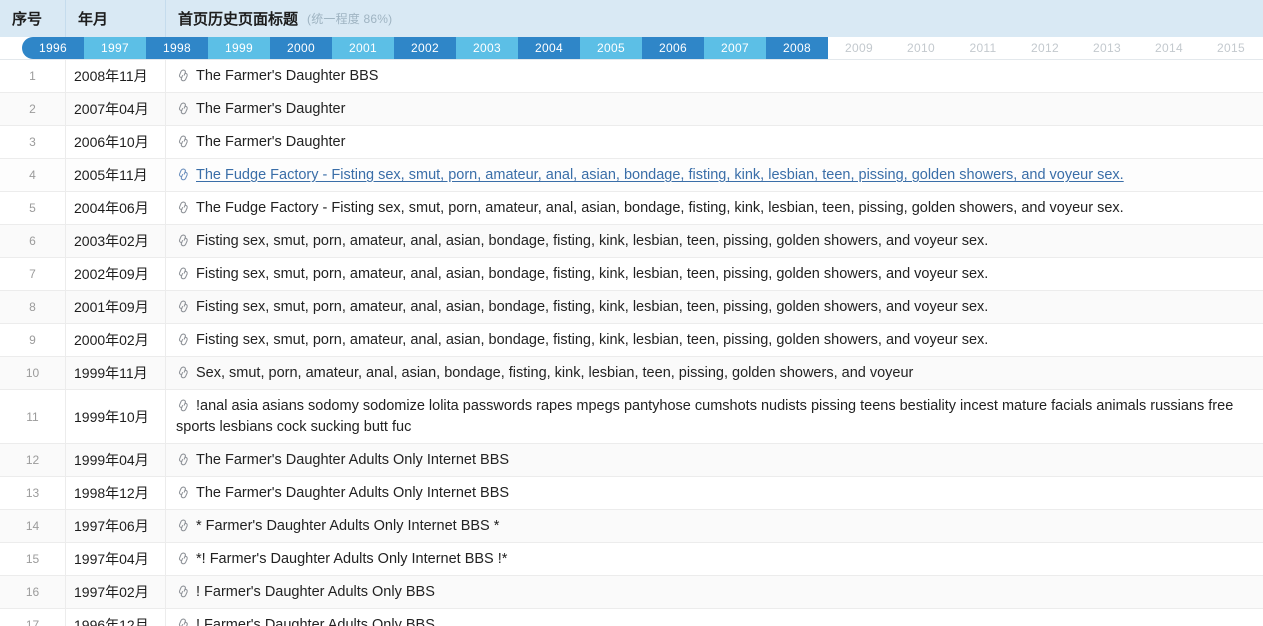 Image resolution: width=1263 pixels, height=626 pixels. Describe the element at coordinates (32, 592) in the screenshot. I see `row-sequence: 16` at that location.